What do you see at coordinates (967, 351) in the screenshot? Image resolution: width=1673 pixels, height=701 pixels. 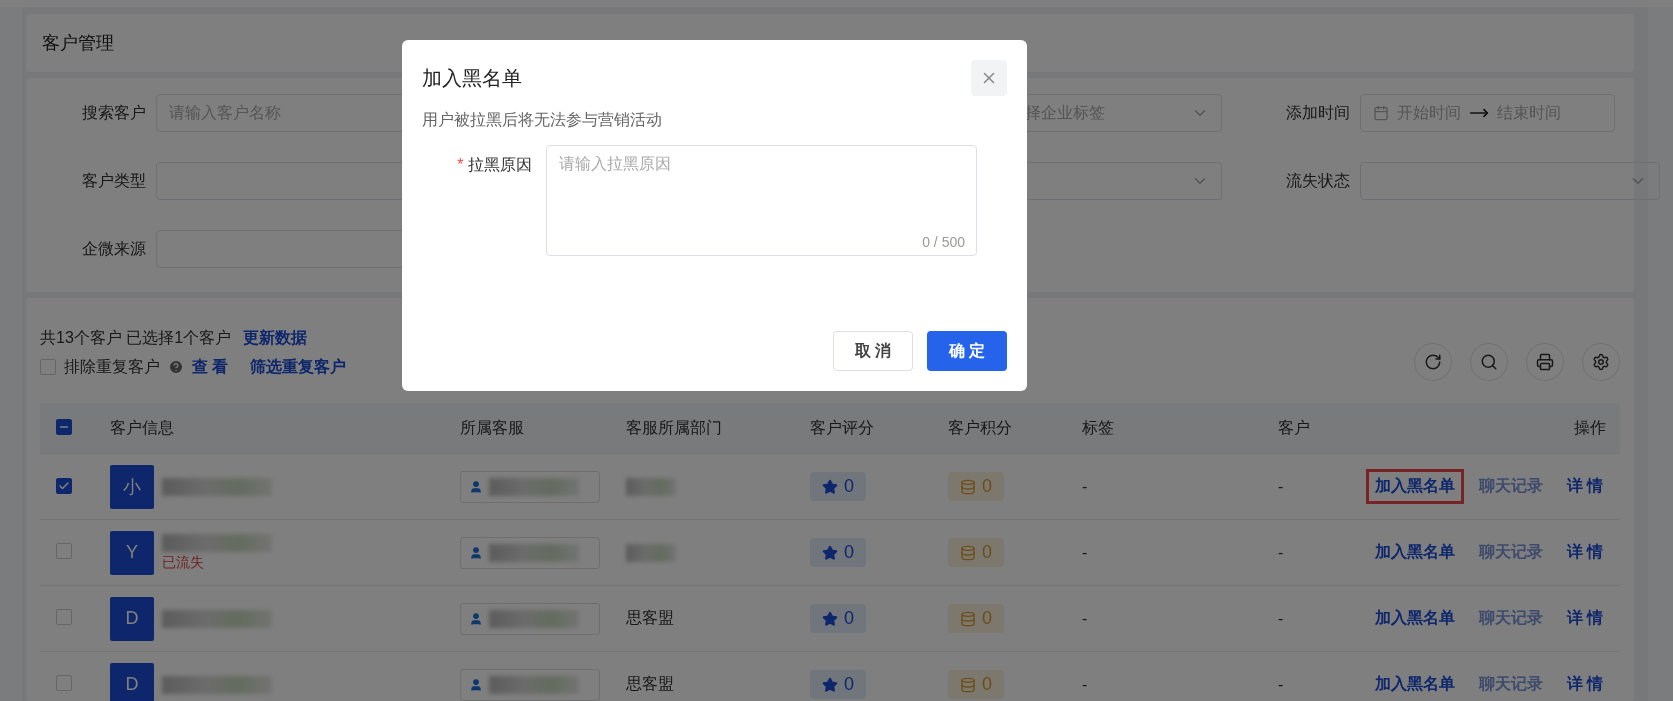 I see `confirm-button: 确 定` at bounding box center [967, 351].